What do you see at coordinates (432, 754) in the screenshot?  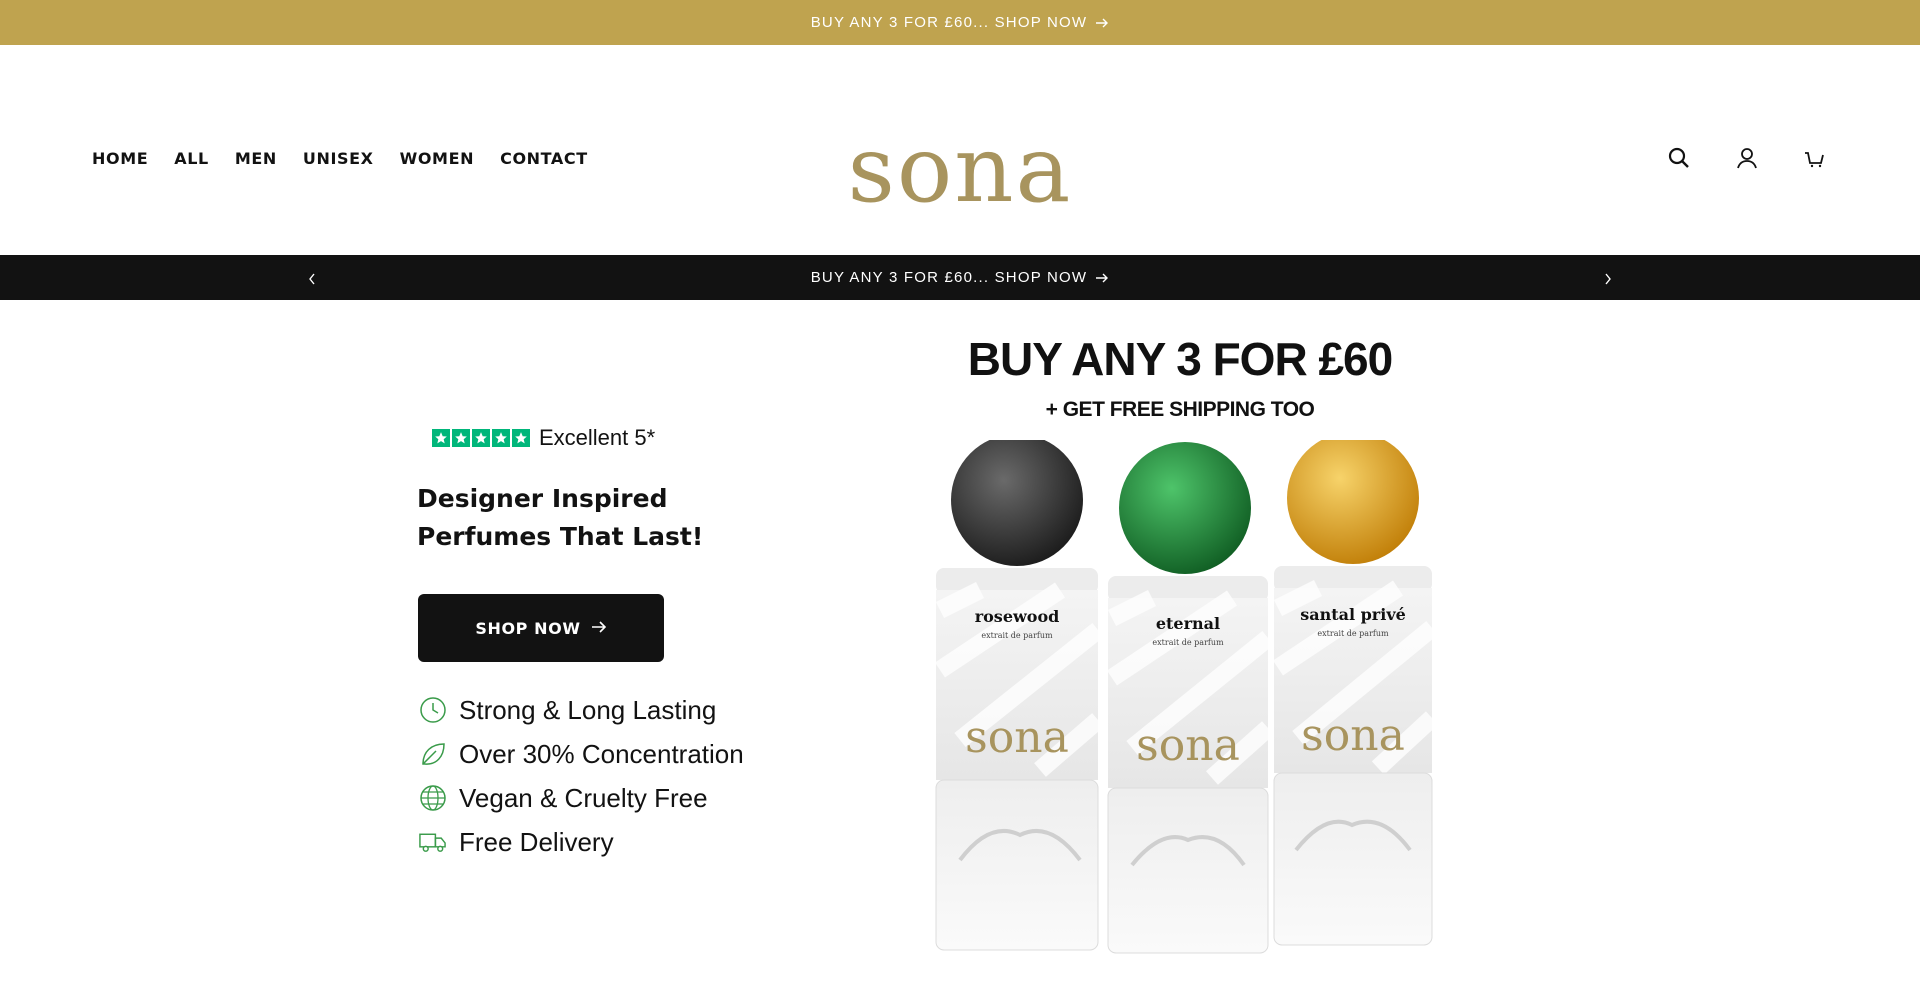 I see `leaf-icon` at bounding box center [432, 754].